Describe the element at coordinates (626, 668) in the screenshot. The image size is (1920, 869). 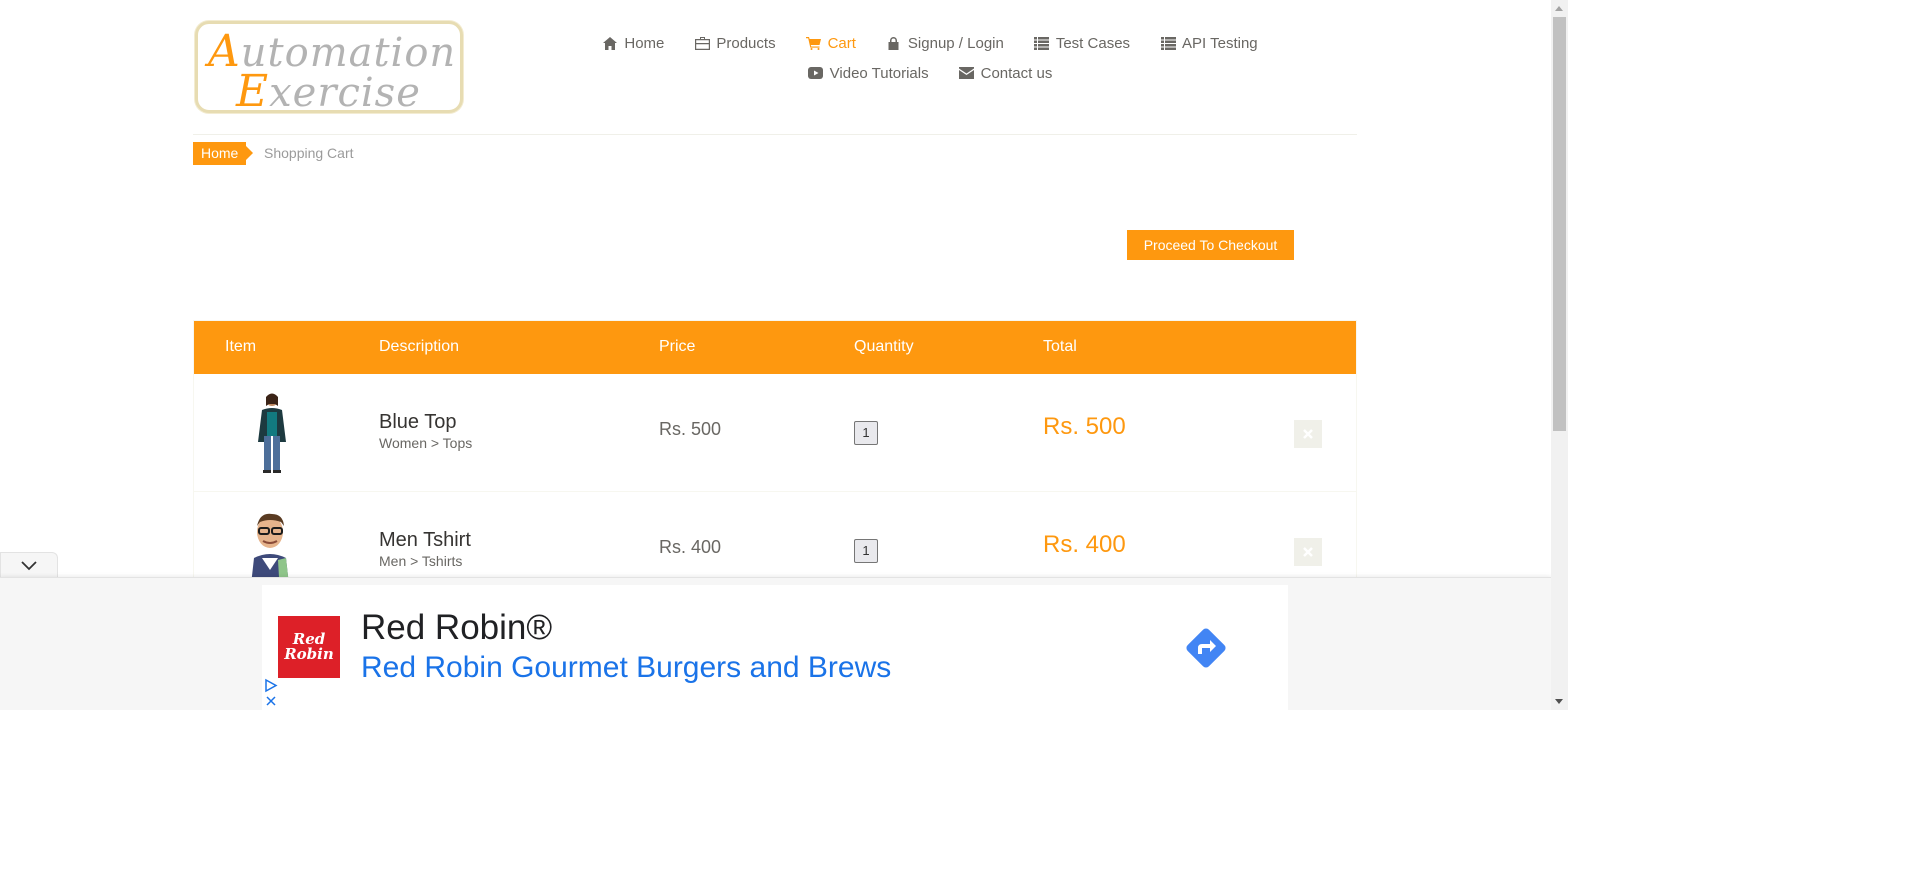
I see `ad-subtitle-link: Red Robin Gourmet Burgers and Brews` at that location.